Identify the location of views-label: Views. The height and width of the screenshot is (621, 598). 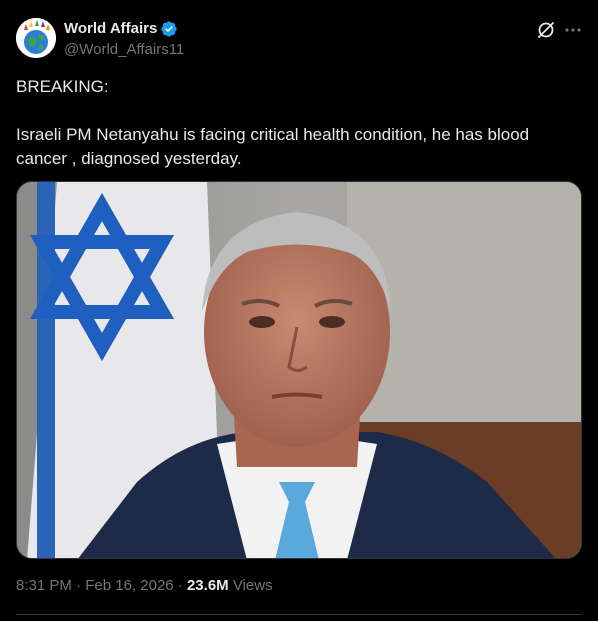
(252, 585).